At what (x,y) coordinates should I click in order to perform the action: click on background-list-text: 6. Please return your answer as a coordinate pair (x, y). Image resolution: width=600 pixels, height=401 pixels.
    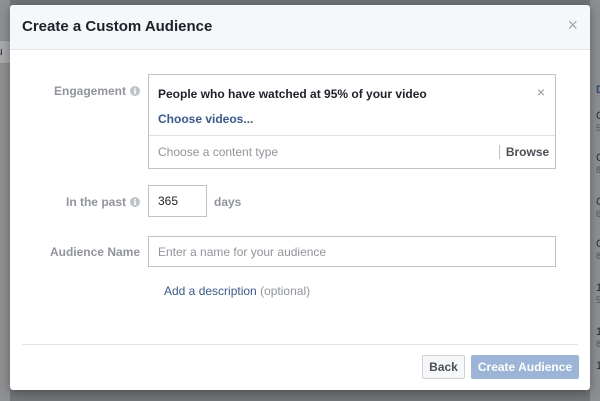
    Looking at the image, I should click on (598, 214).